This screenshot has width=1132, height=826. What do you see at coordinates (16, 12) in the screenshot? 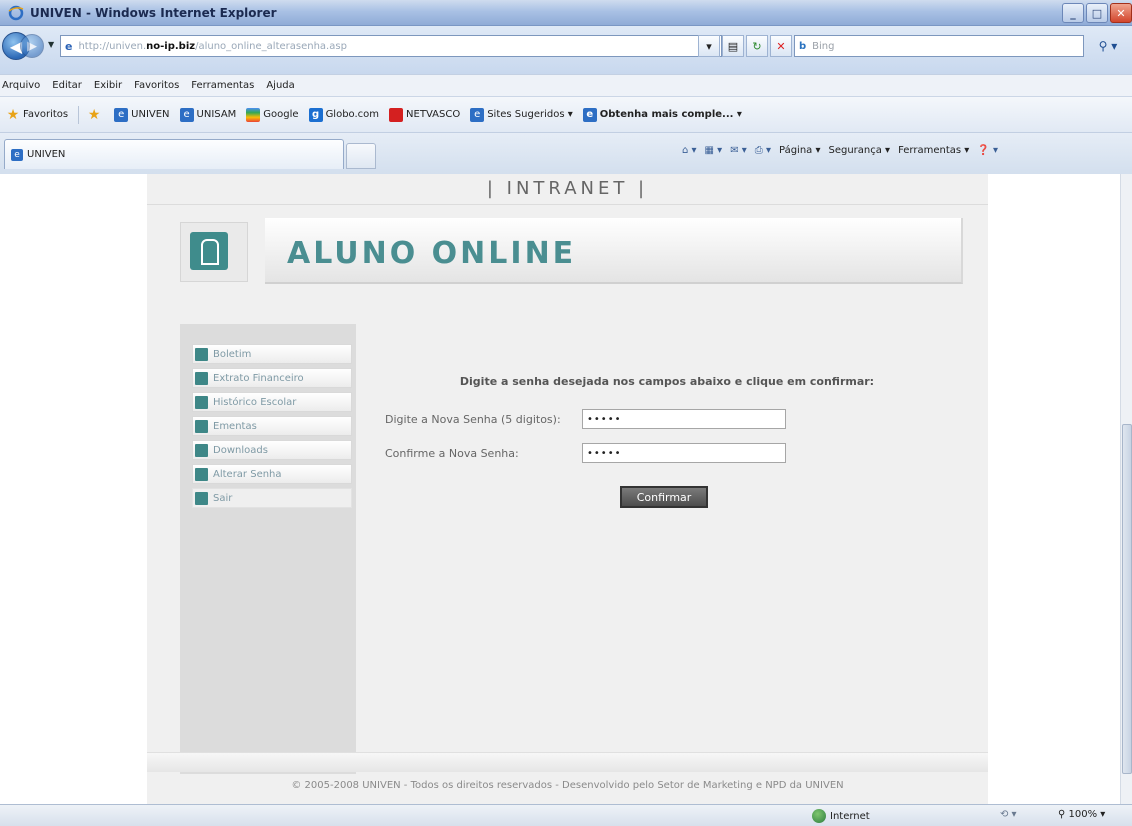
I see `ie-logo-icon` at bounding box center [16, 12].